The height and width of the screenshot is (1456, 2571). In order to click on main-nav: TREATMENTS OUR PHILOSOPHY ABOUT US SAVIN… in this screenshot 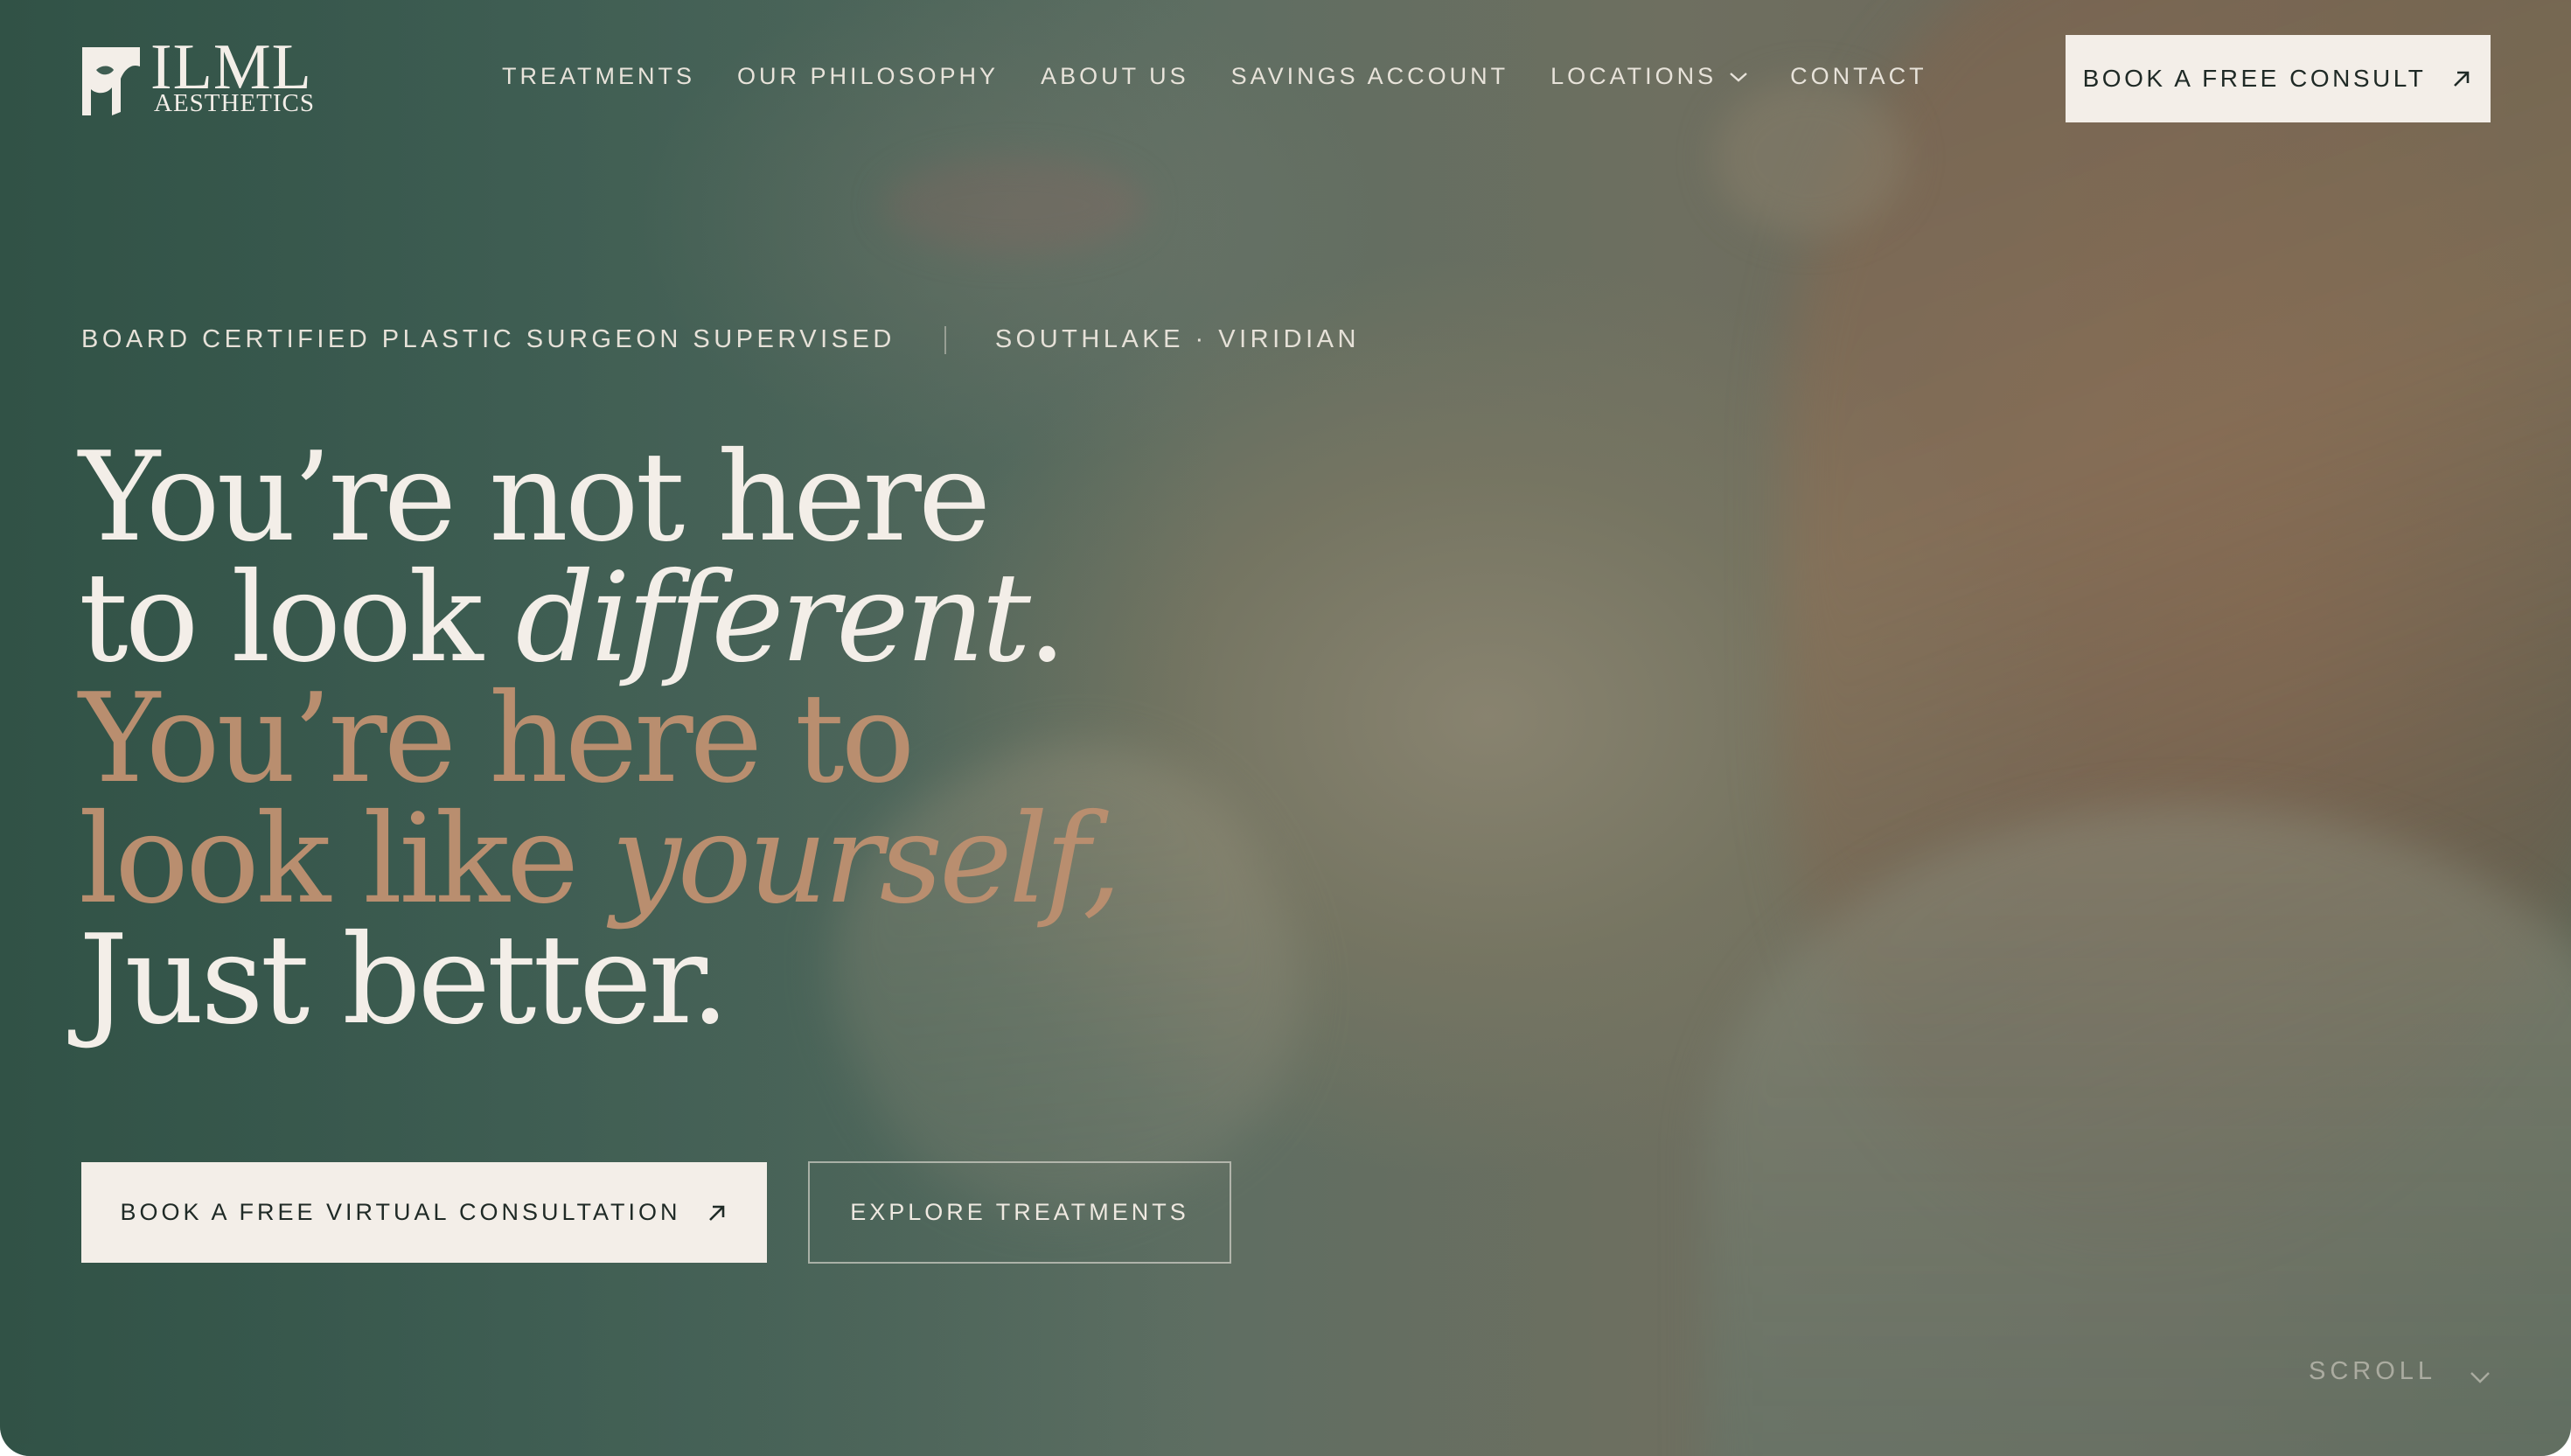, I will do `click(1214, 76)`.